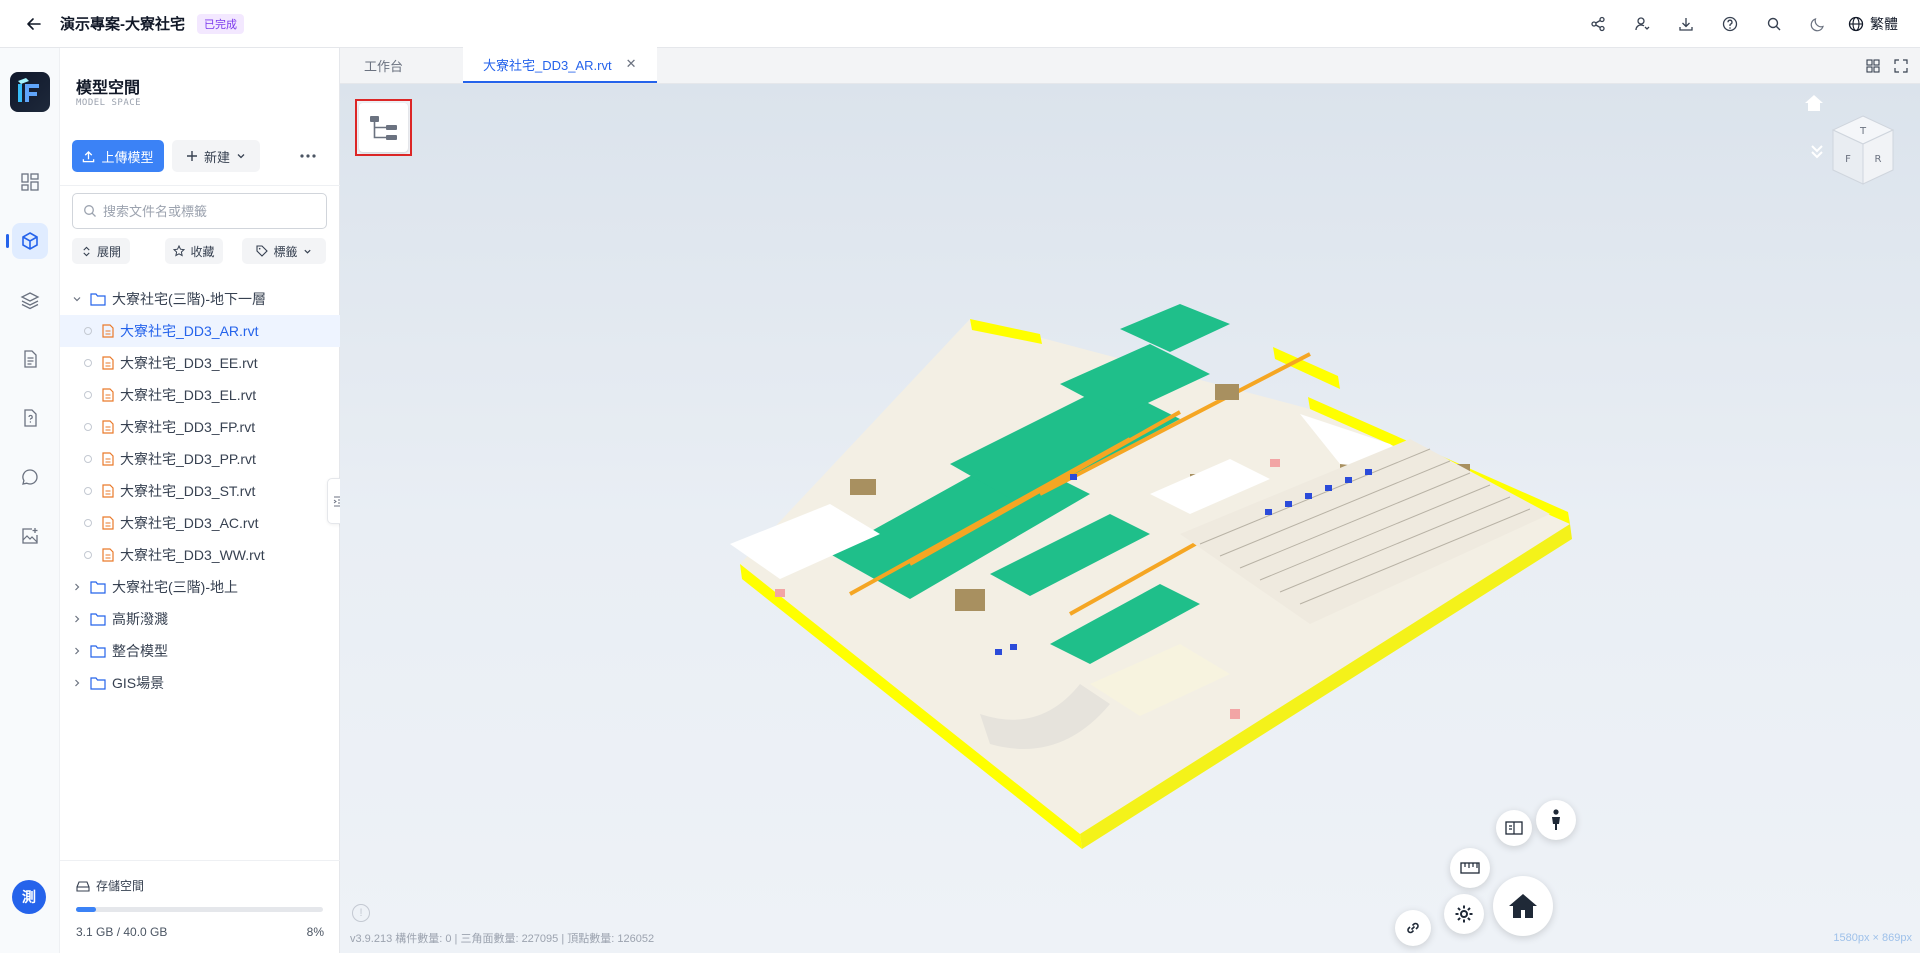 The image size is (1920, 953). I want to click on new-label: 新建, so click(216, 157).